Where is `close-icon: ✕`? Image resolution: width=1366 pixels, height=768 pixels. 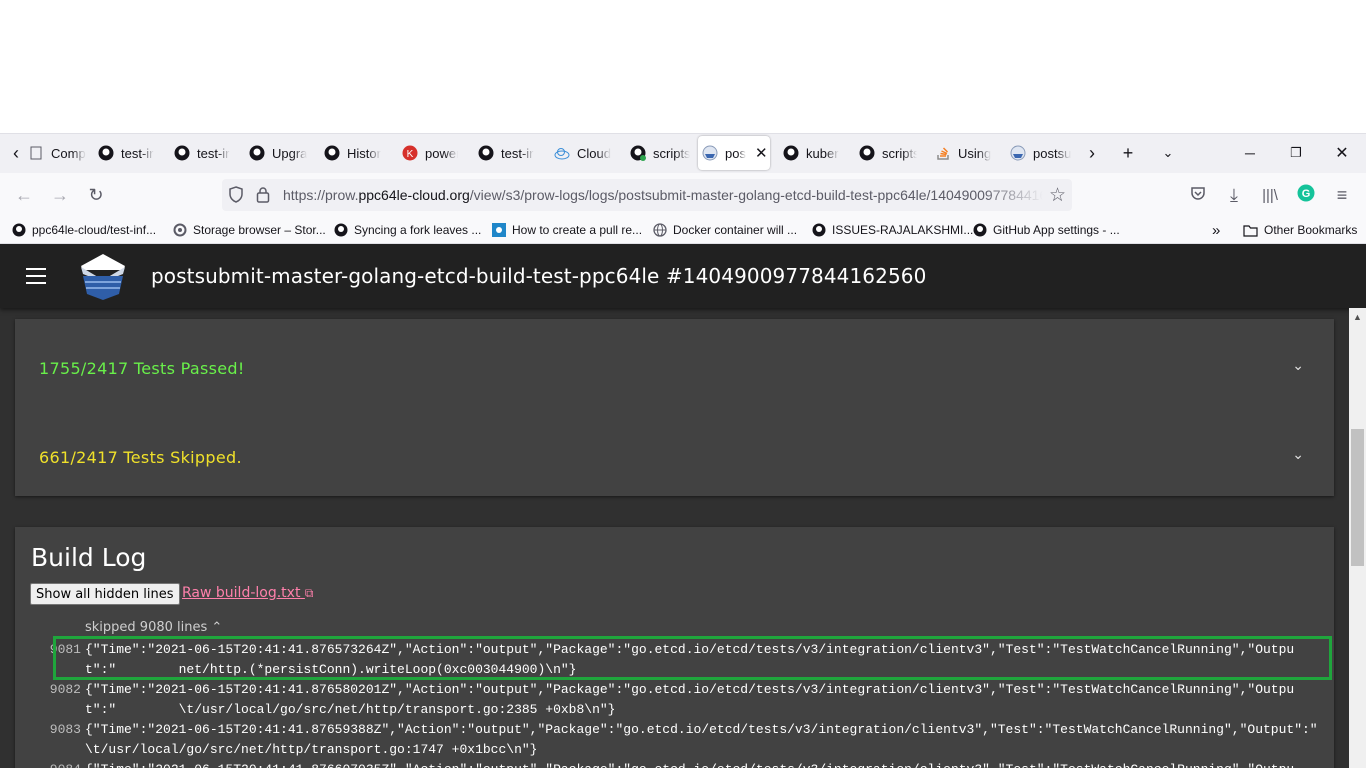
close-icon: ✕ is located at coordinates (1342, 153).